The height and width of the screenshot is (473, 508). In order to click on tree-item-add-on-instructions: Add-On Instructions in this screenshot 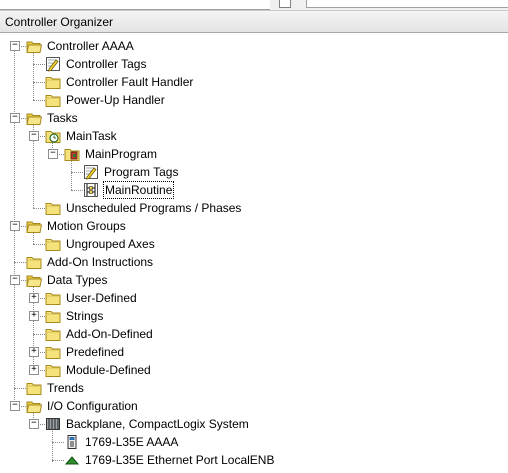, I will do `click(254, 262)`.